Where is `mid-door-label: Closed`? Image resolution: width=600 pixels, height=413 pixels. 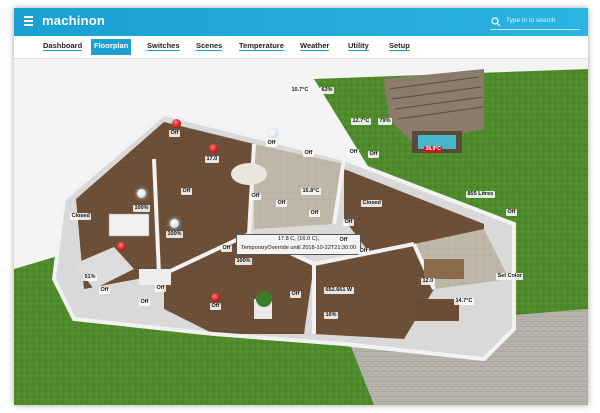 mid-door-label: Closed is located at coordinates (372, 203).